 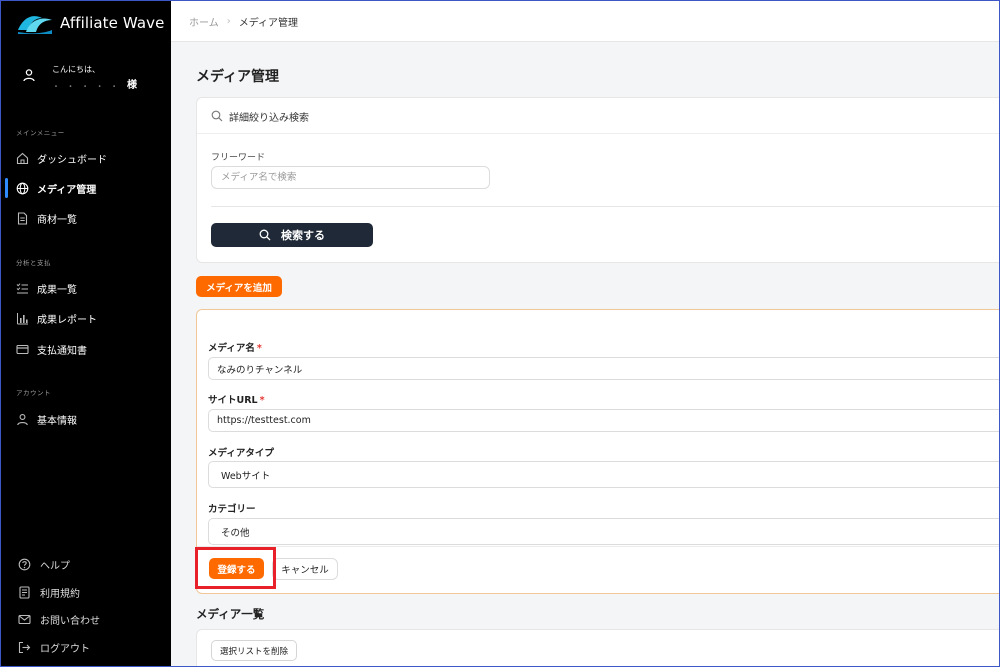 I want to click on sidebar-item-label: ダッシュボード, so click(x=72, y=160).